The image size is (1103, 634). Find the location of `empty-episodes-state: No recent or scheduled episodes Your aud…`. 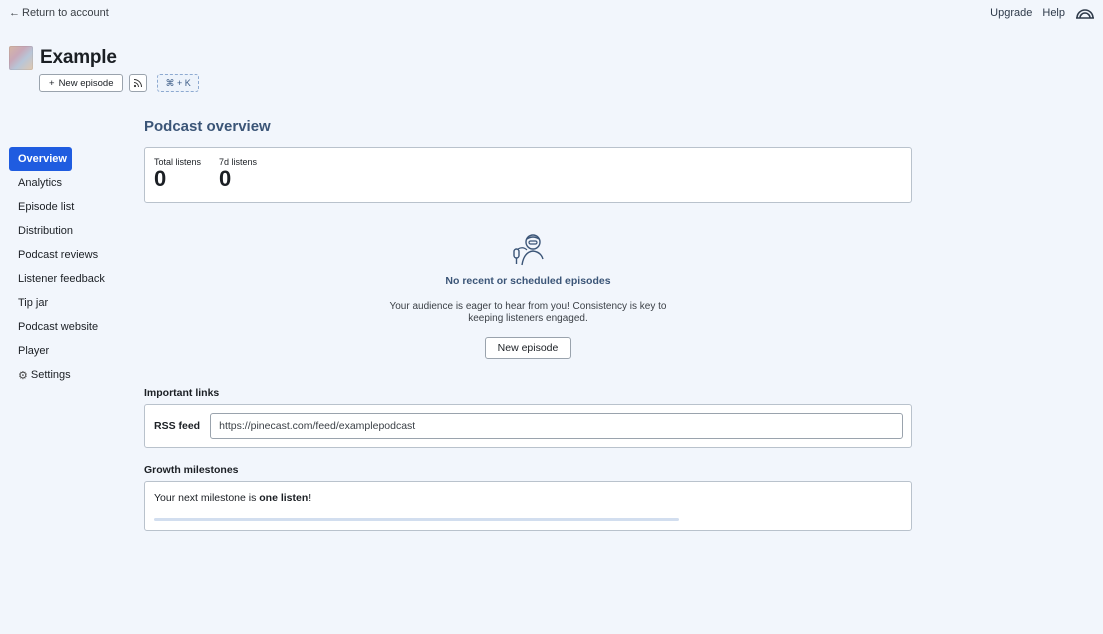

empty-episodes-state: No recent or scheduled episodes Your aud… is located at coordinates (528, 294).